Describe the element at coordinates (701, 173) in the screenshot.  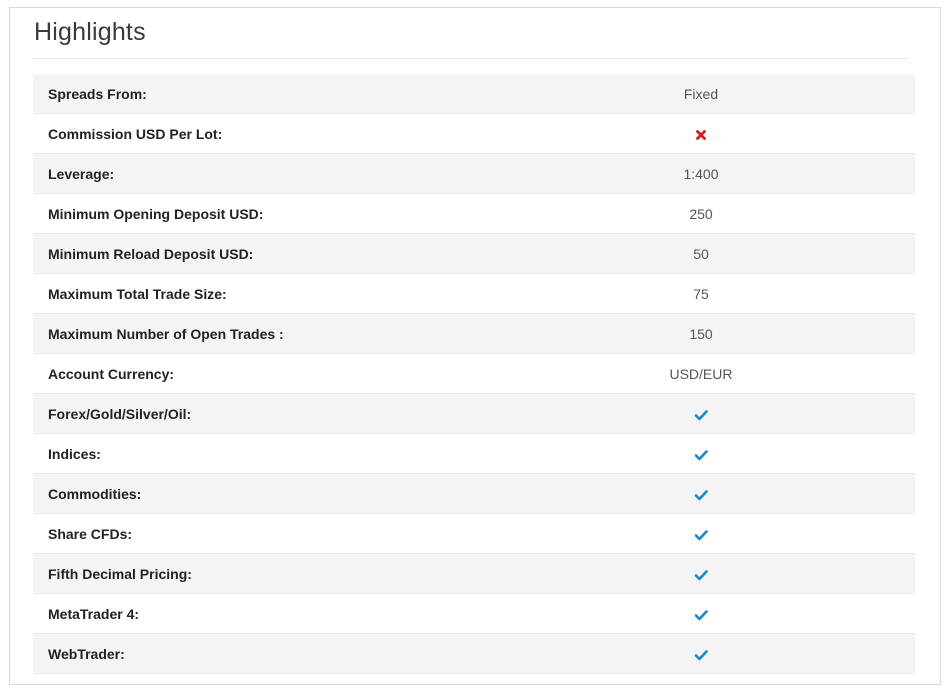
I see `row-value: 1:400` at that location.